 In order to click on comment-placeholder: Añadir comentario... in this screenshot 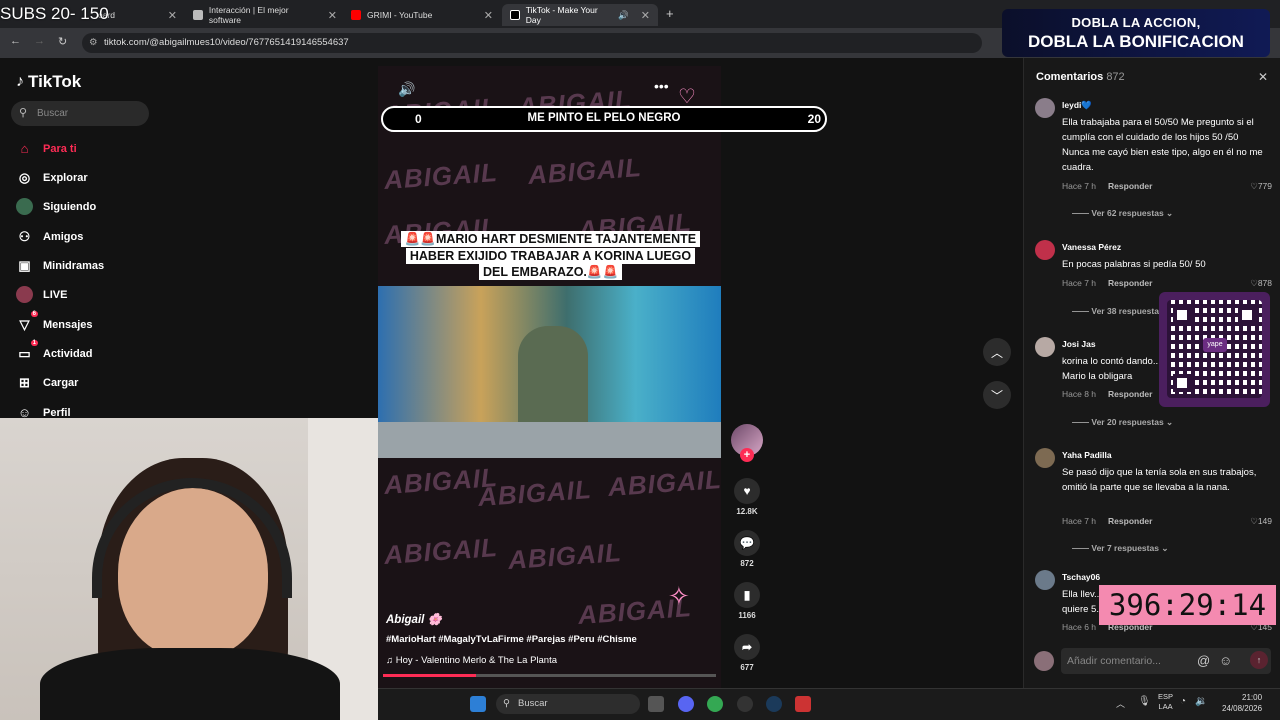, I will do `click(1114, 661)`.